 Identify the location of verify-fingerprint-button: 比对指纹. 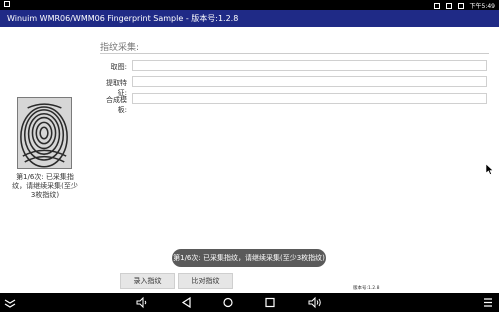
(205, 281).